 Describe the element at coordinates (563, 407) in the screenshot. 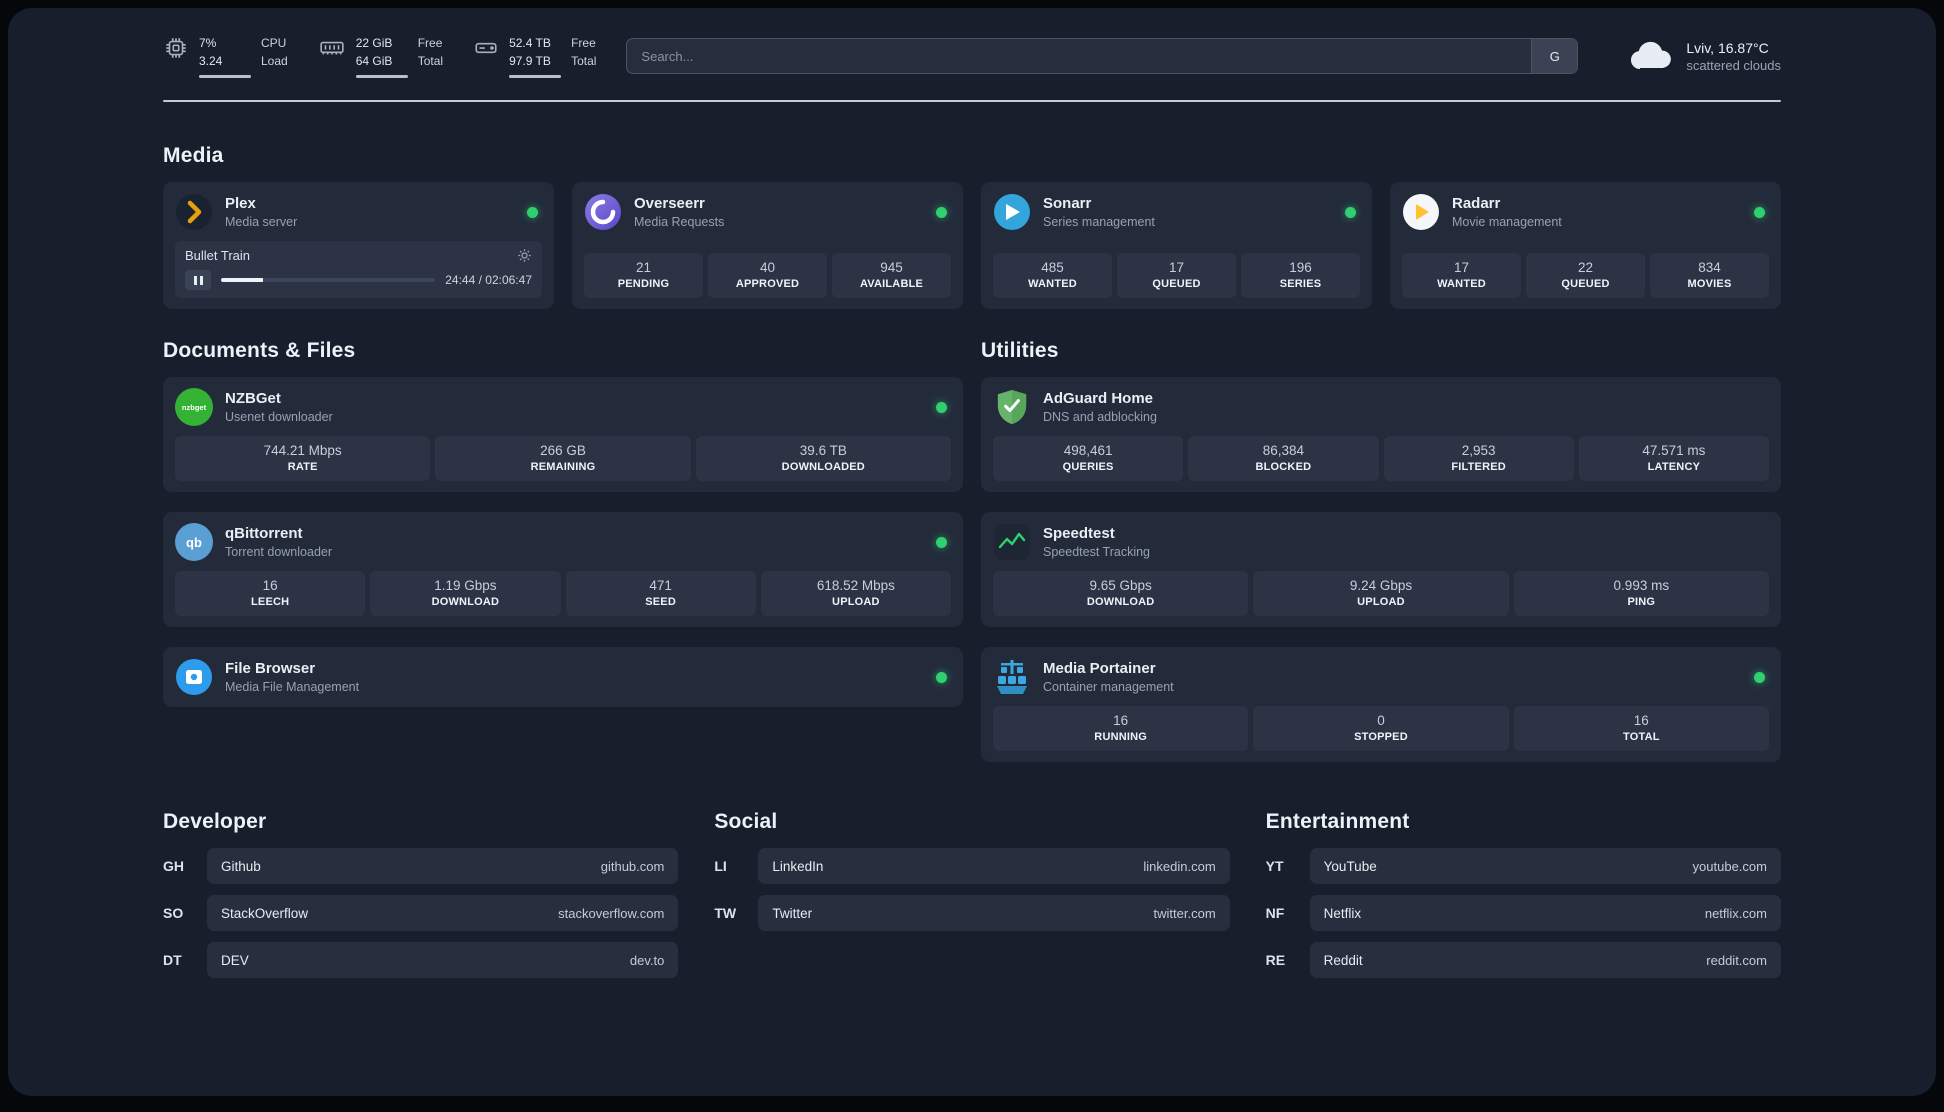

I see `service-nzbget: nzbget NZBGet Usenet downloader` at that location.